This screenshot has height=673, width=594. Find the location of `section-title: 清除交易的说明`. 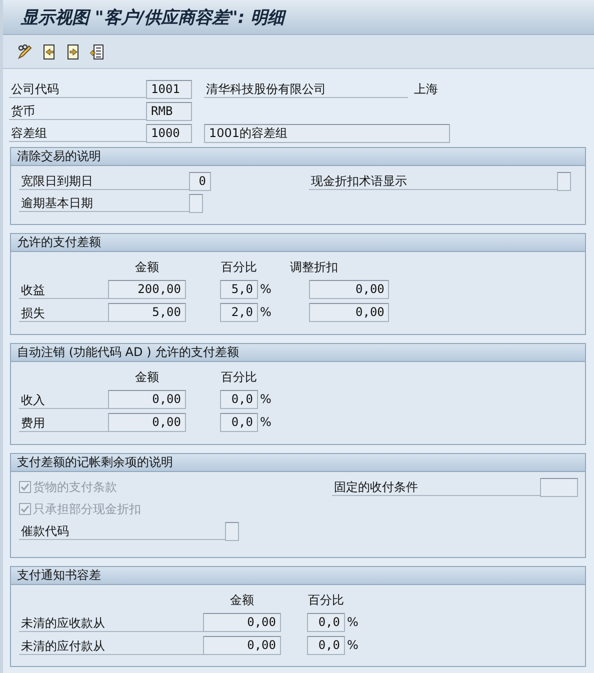

section-title: 清除交易的说明 is located at coordinates (298, 157).